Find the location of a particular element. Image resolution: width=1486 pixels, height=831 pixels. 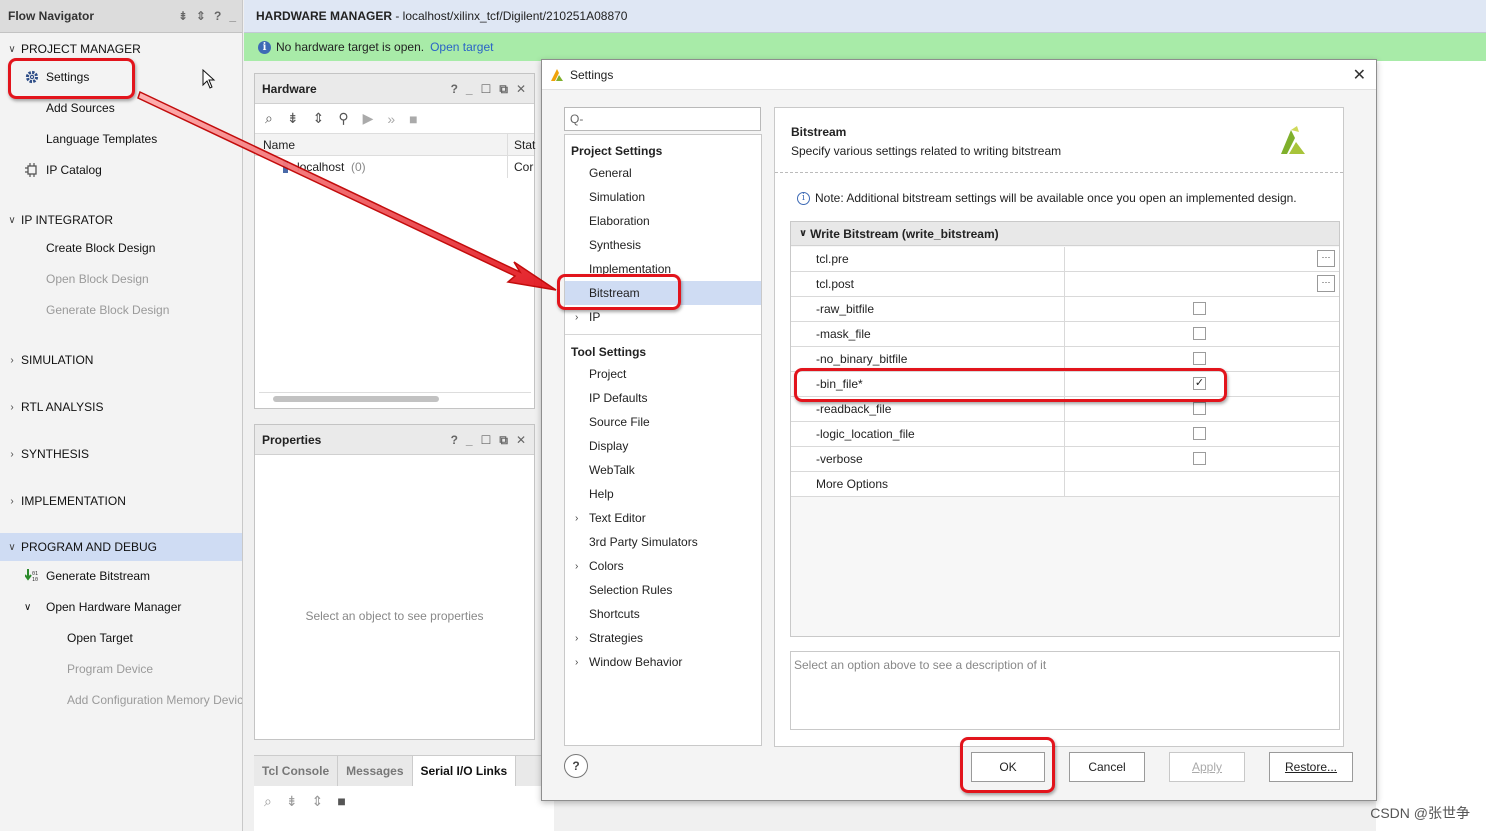

highlight-bitstream is located at coordinates (619, 292).